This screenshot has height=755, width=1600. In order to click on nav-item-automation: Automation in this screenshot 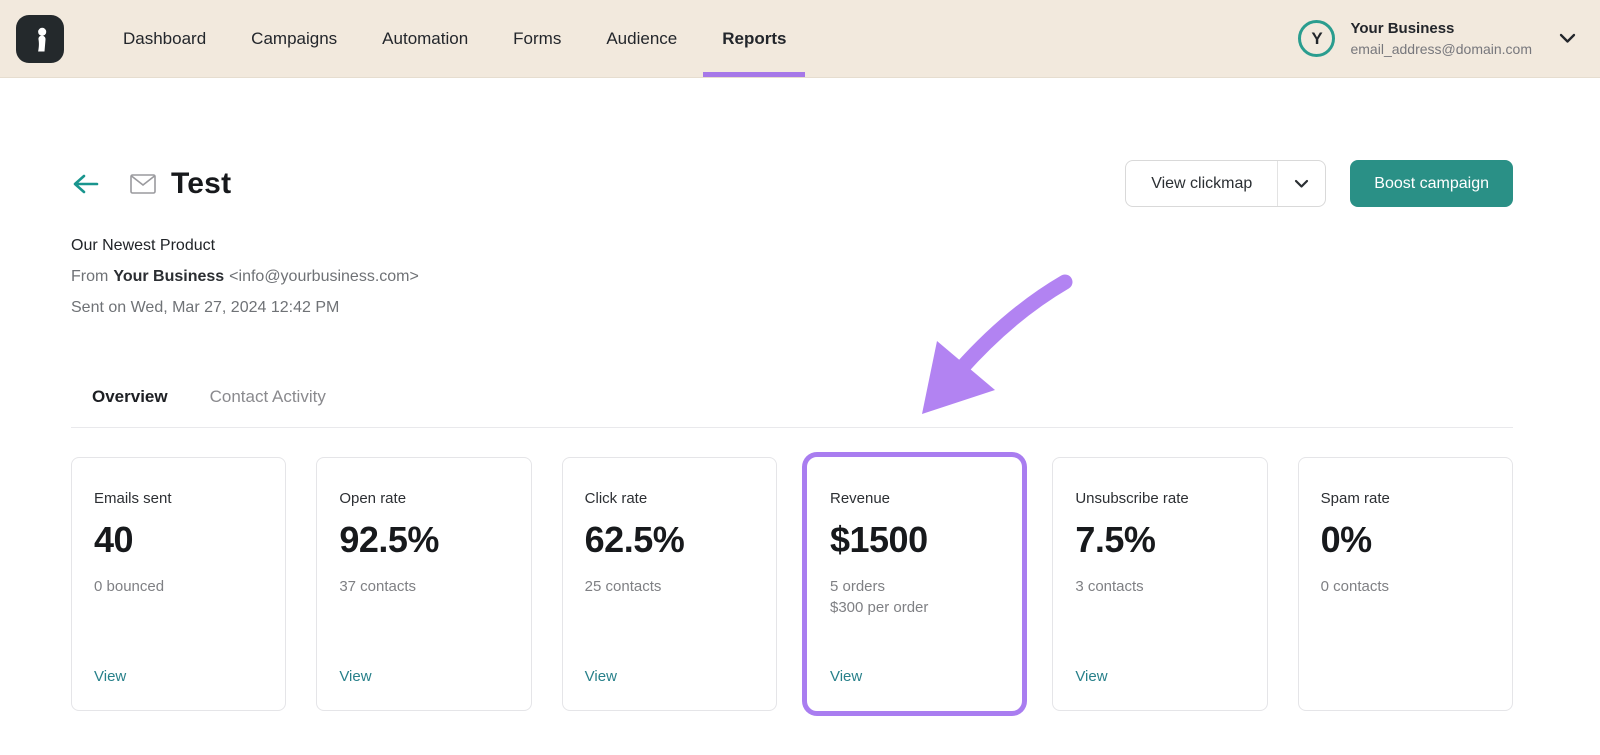, I will do `click(425, 38)`.